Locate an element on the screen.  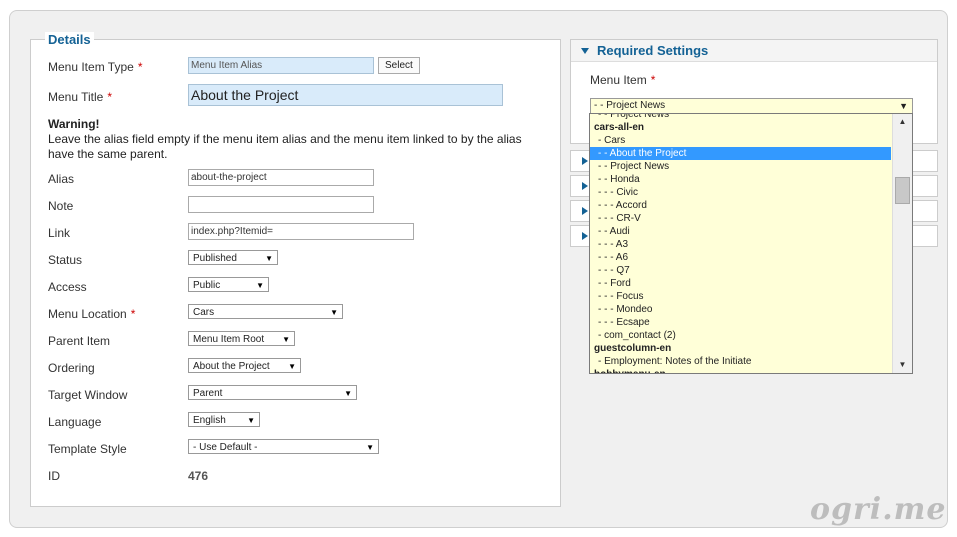
menu-title-label-text: Menu Title is located at coordinates (76, 97).